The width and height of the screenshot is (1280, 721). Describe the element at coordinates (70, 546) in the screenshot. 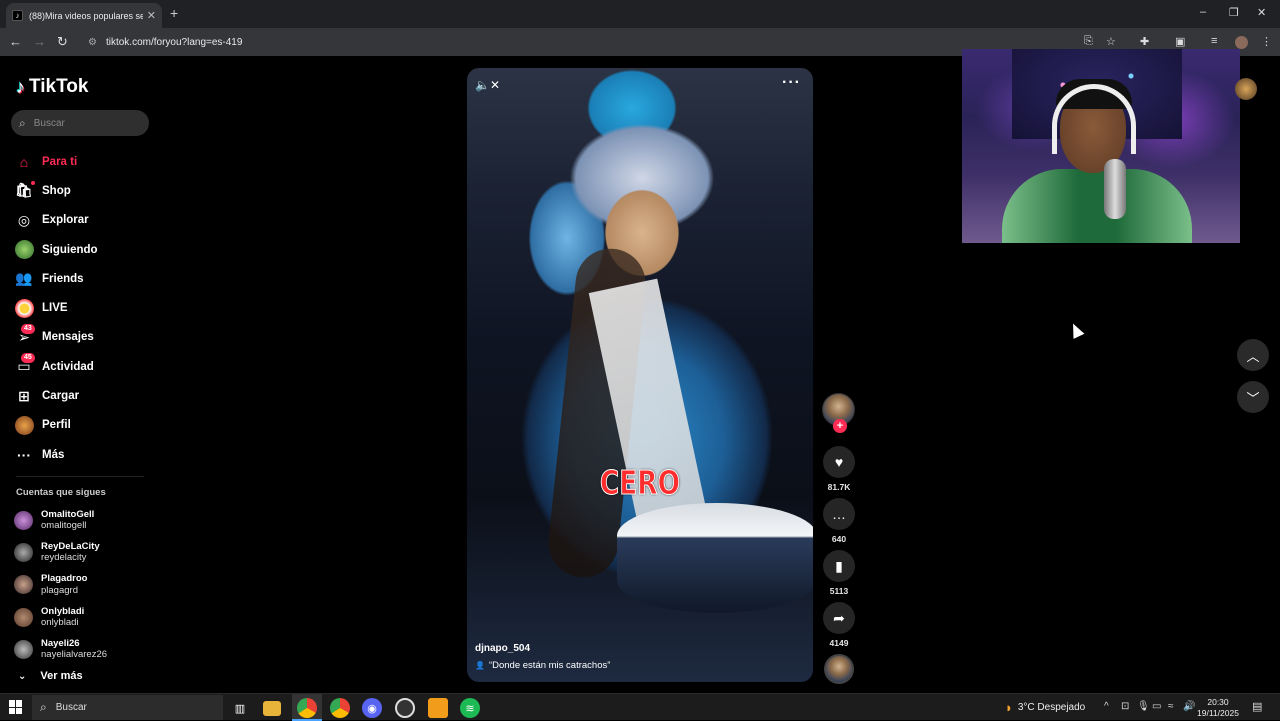

I see `account-name: ReyDeLaCity` at that location.